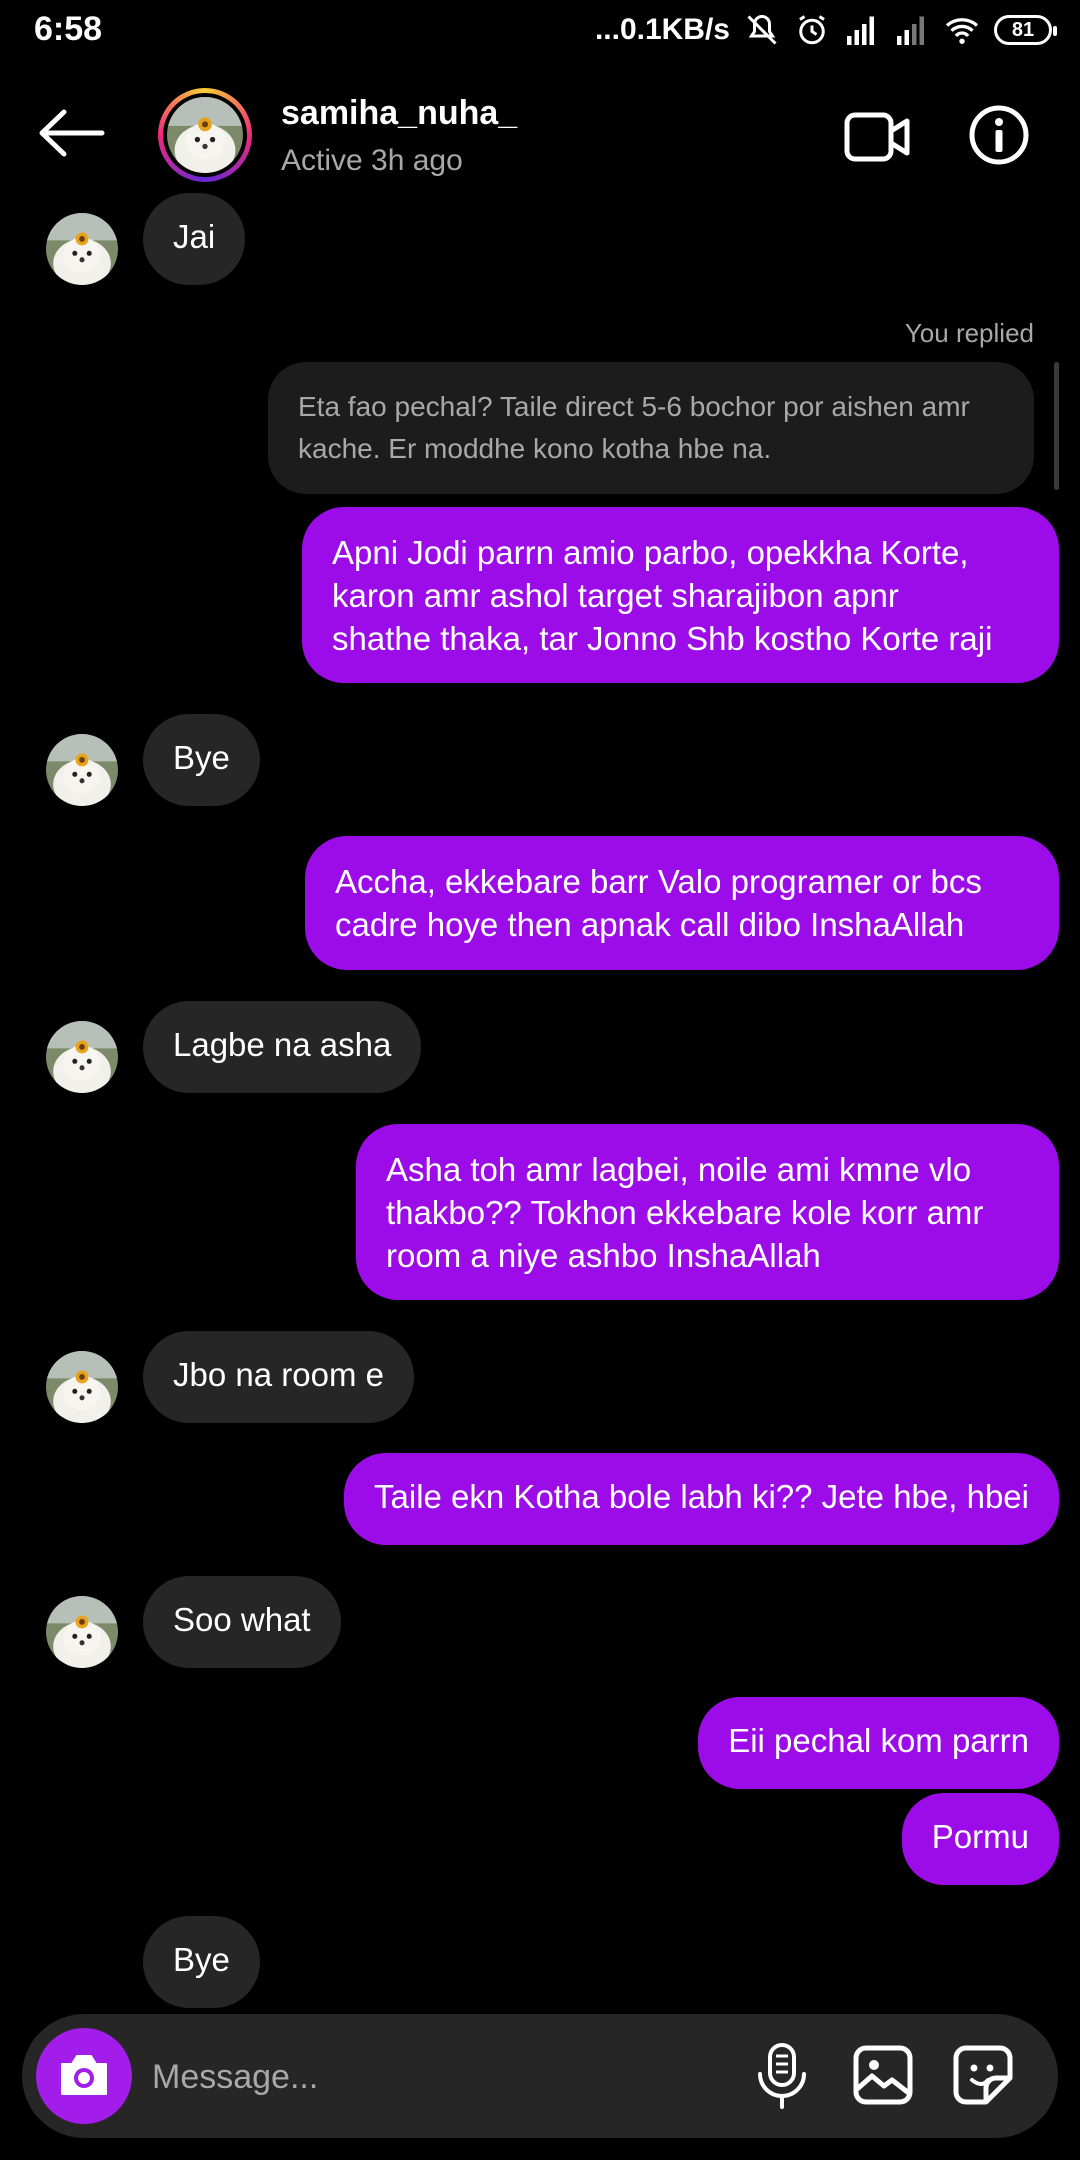 The width and height of the screenshot is (1080, 2160). What do you see at coordinates (282, 1047) in the screenshot?
I see `message-bubble-incoming: Lagbe na asha` at bounding box center [282, 1047].